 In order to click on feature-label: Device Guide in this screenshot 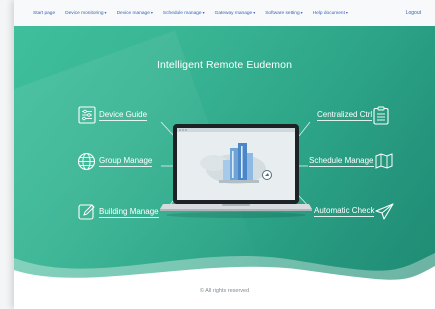, I will do `click(123, 115)`.